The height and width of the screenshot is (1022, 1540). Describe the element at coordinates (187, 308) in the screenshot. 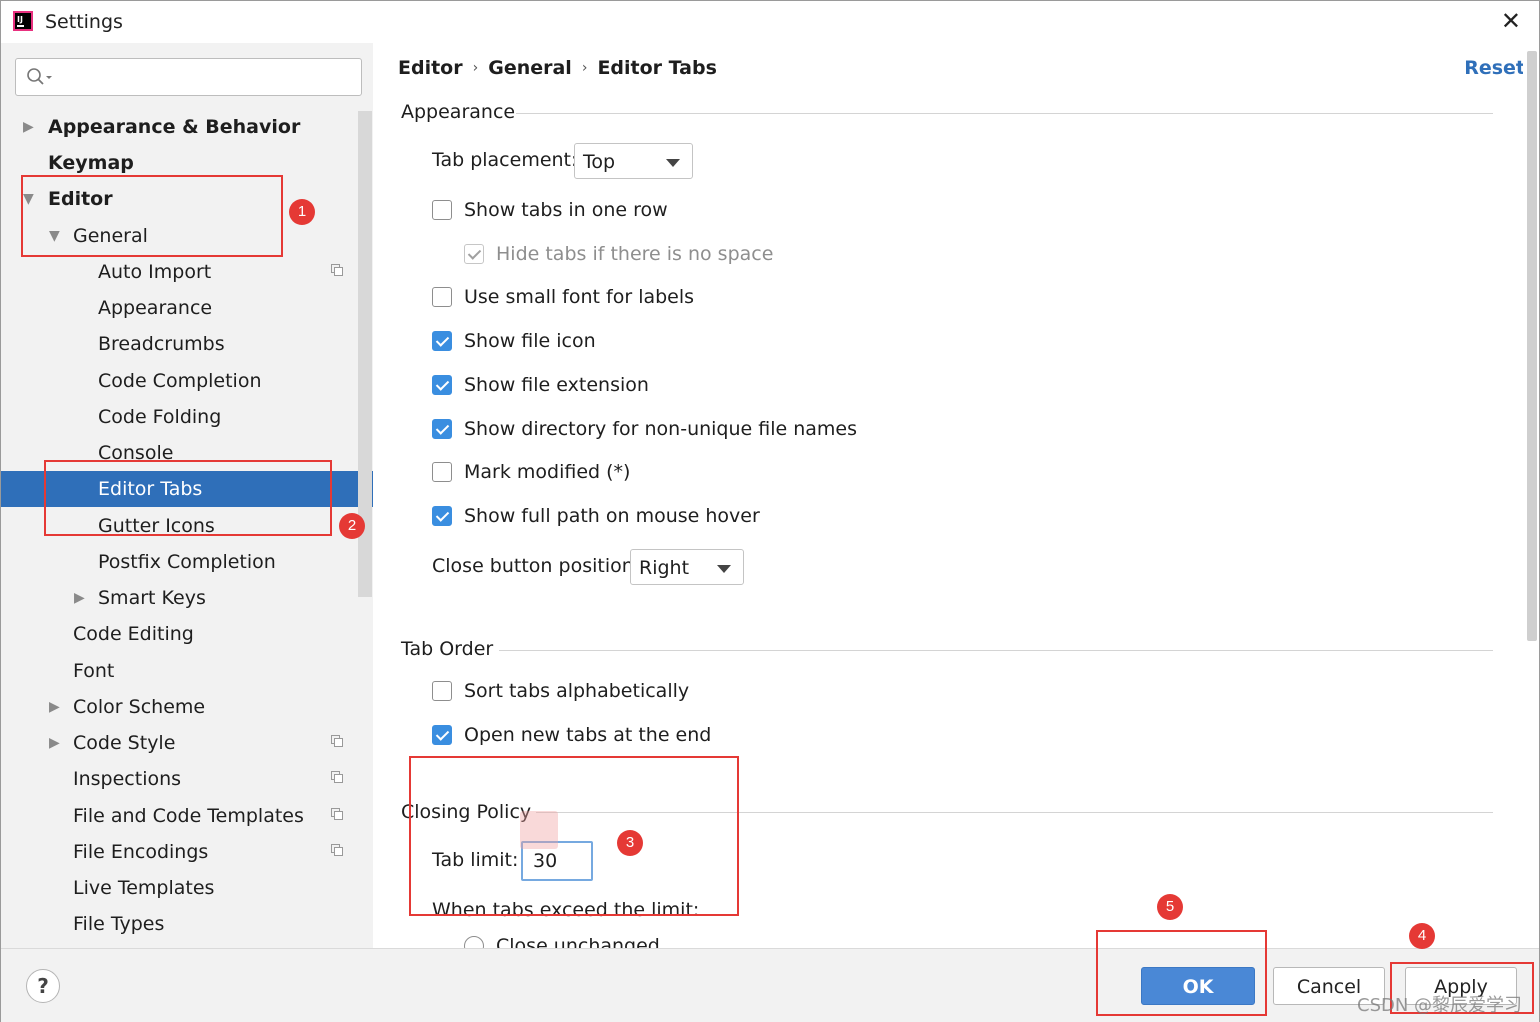

I see `tree-item-appearance: Appearance` at that location.